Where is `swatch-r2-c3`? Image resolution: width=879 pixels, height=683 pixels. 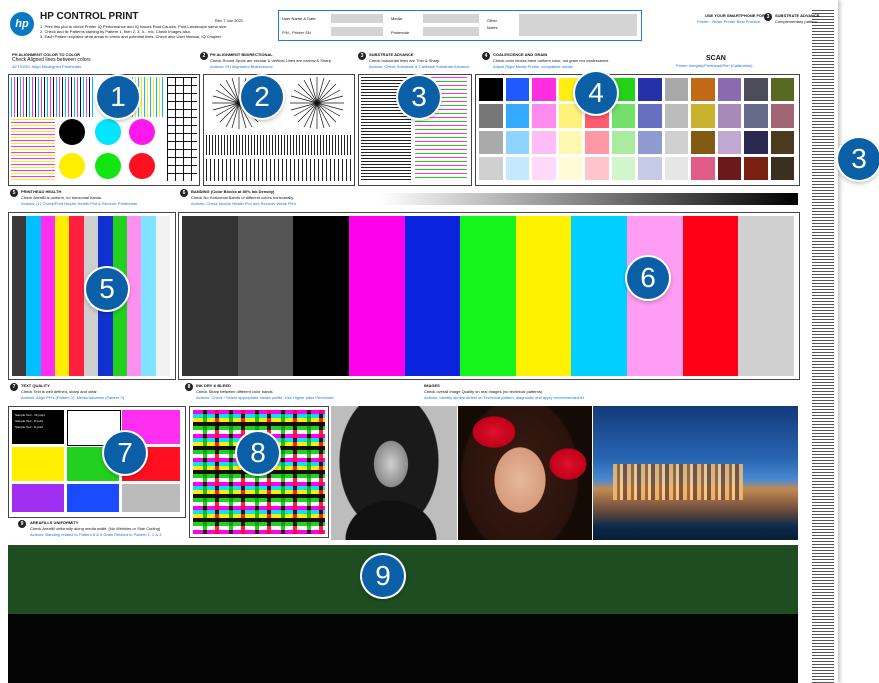 swatch-r2-c3 is located at coordinates (570, 142).